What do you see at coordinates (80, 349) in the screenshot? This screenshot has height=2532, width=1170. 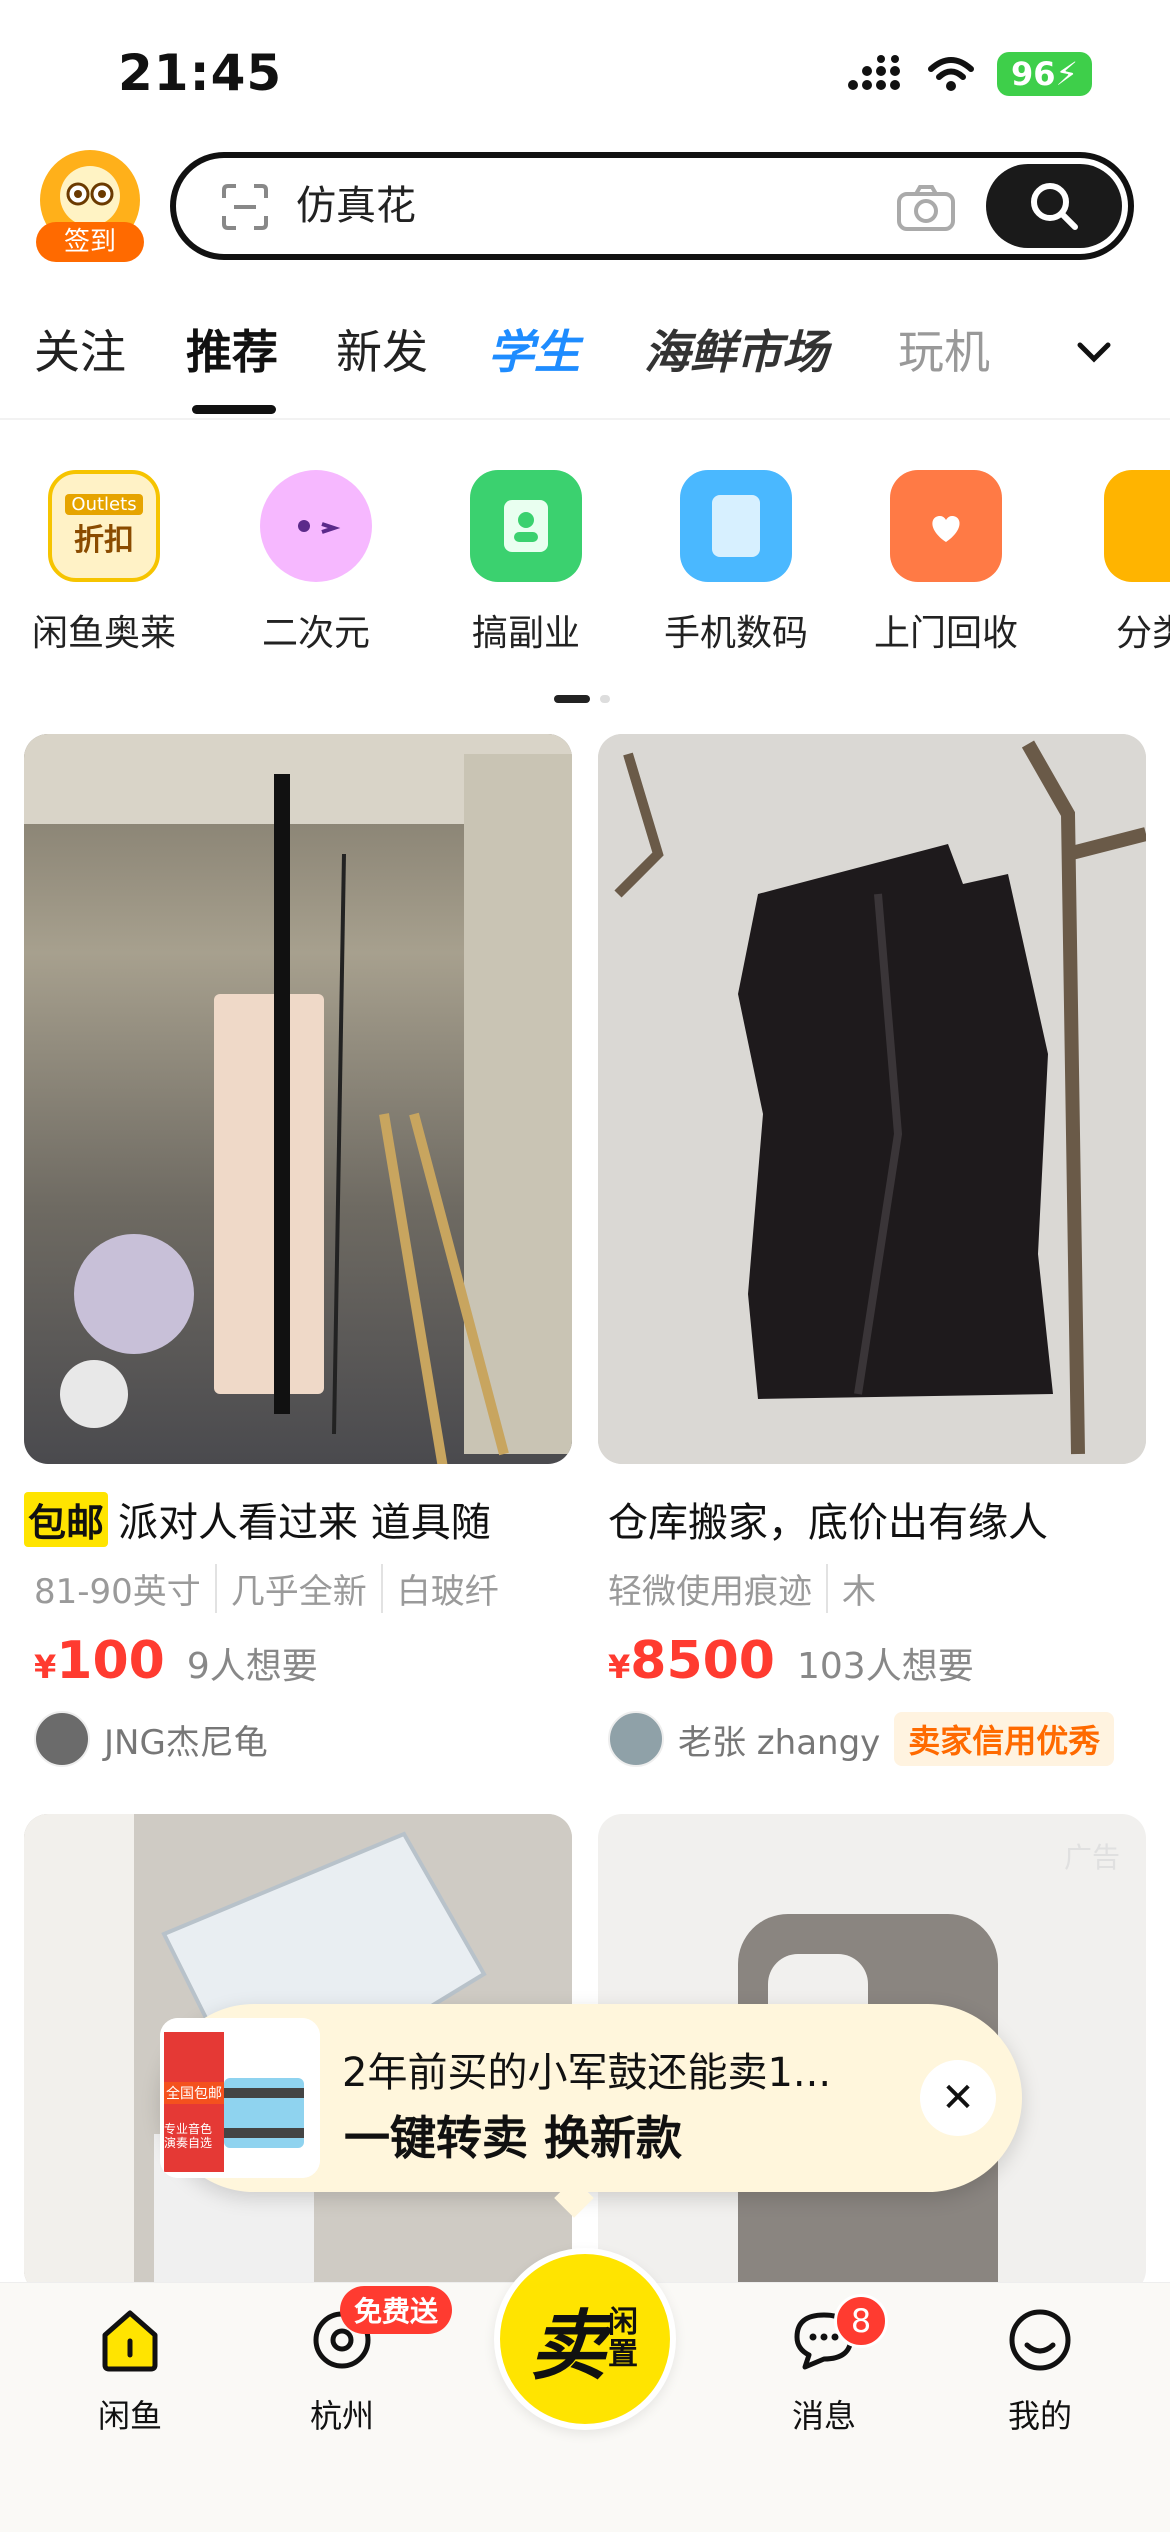 I see `tab-follow: 关注` at bounding box center [80, 349].